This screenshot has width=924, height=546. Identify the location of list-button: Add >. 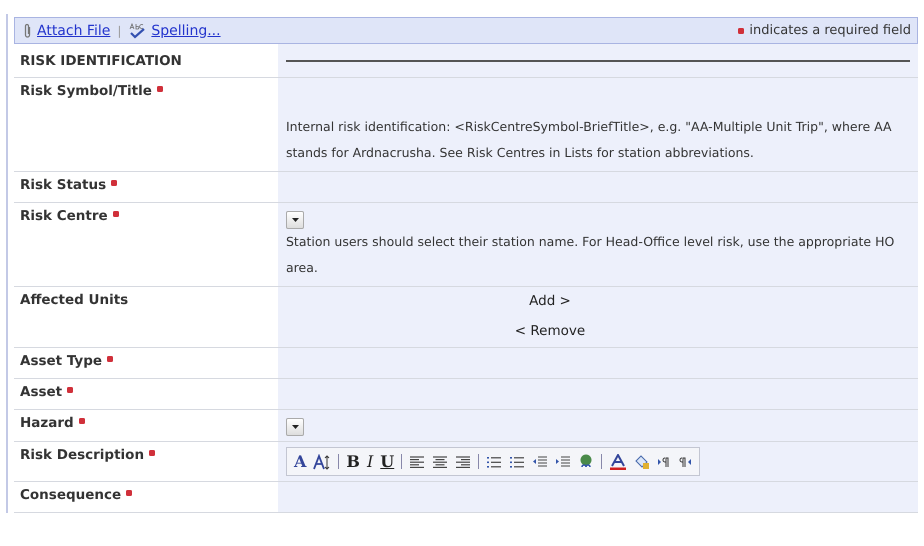
(550, 301).